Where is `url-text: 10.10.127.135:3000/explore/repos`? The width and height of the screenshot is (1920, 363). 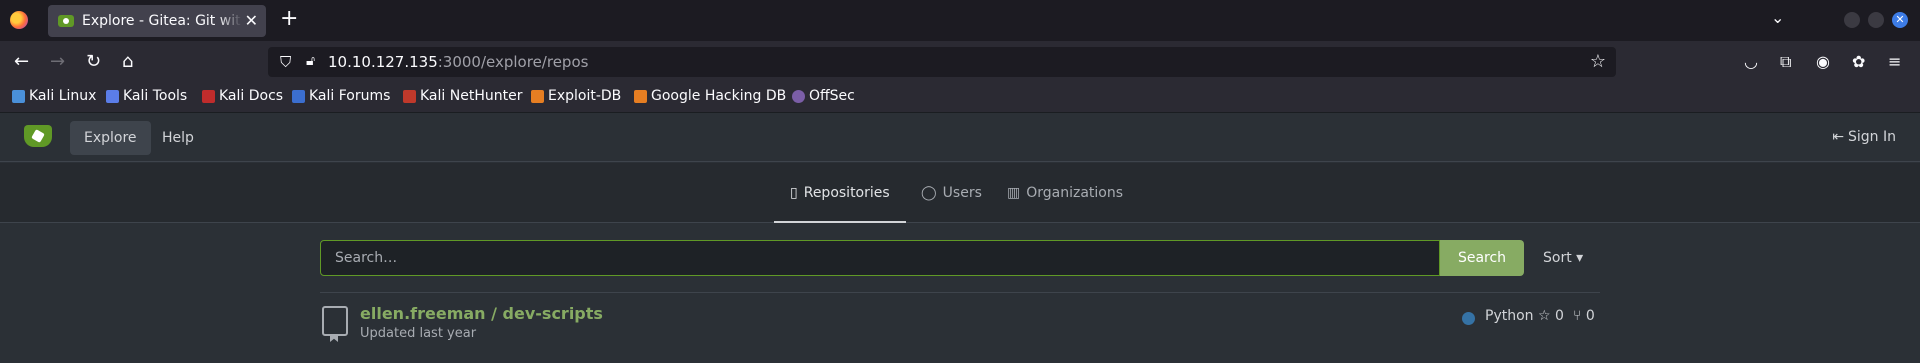 url-text: 10.10.127.135:3000/explore/repos is located at coordinates (458, 62).